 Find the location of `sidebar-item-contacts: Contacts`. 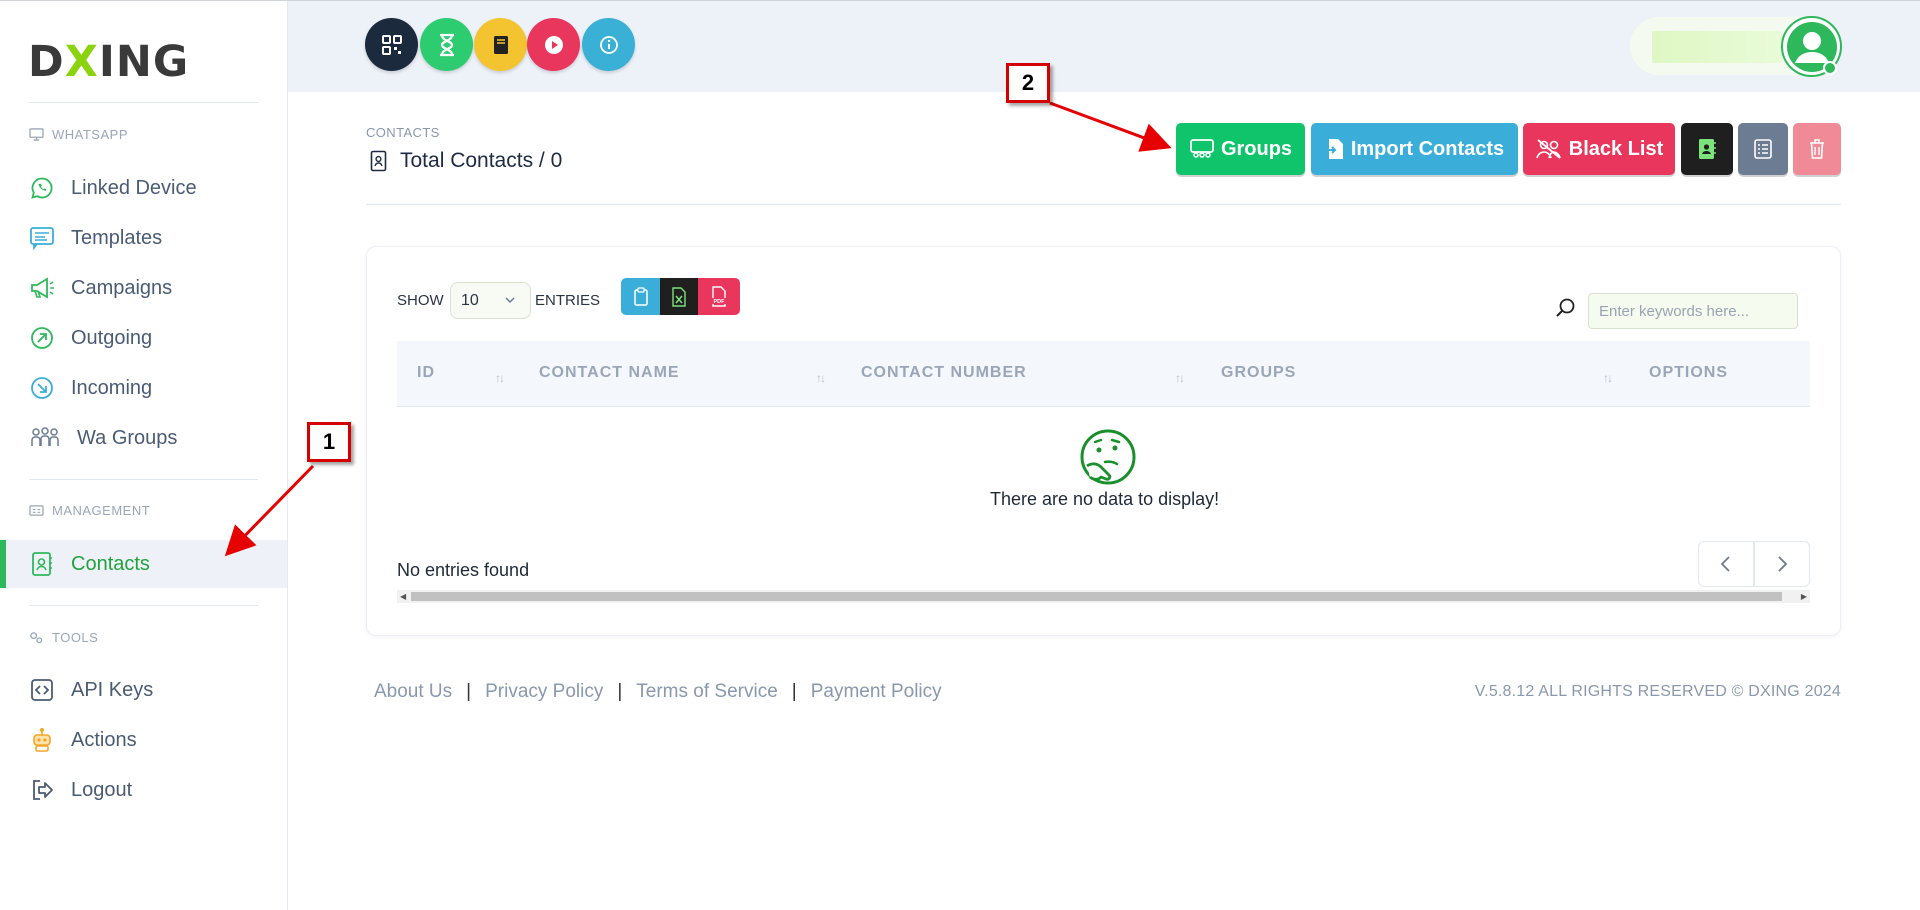

sidebar-item-contacts: Contacts is located at coordinates (143, 564).